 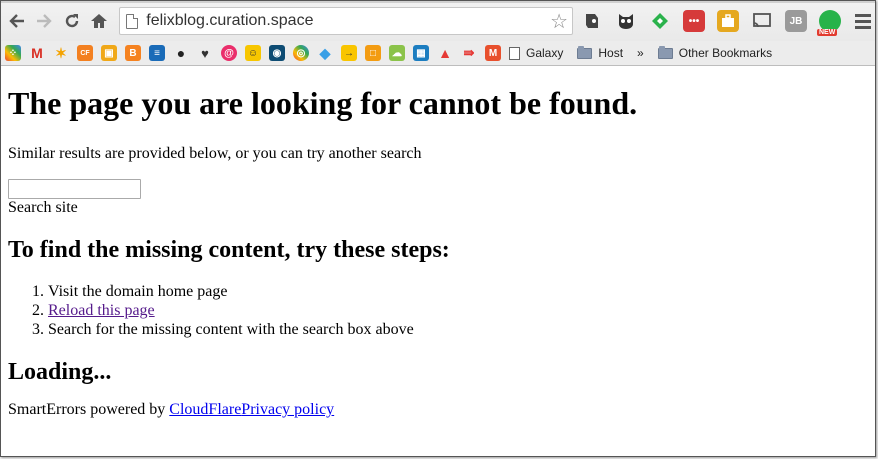 What do you see at coordinates (37, 53) in the screenshot?
I see `gmail-icon: M` at bounding box center [37, 53].